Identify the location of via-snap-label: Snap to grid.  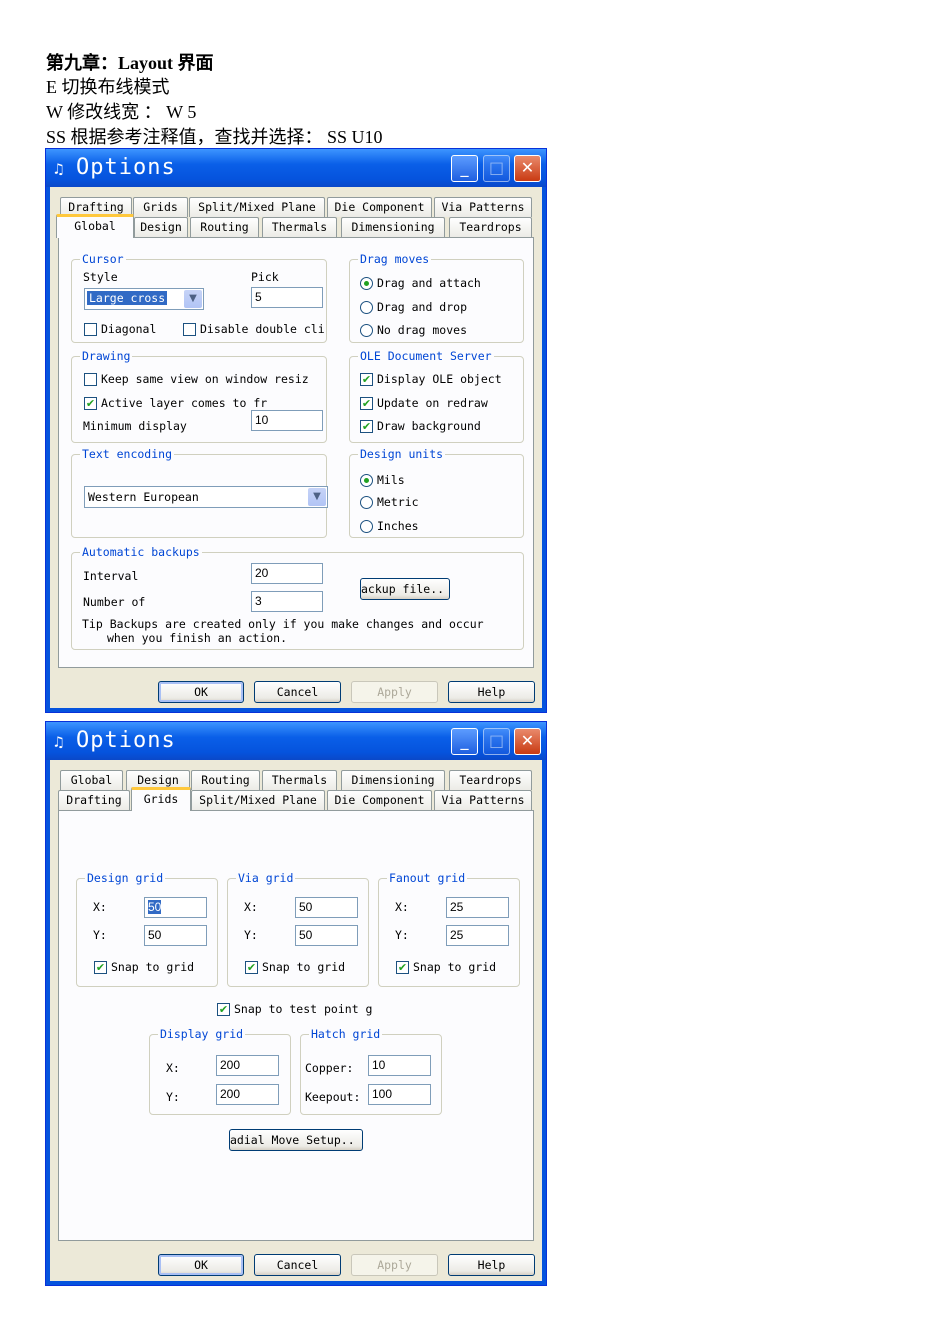
(304, 967).